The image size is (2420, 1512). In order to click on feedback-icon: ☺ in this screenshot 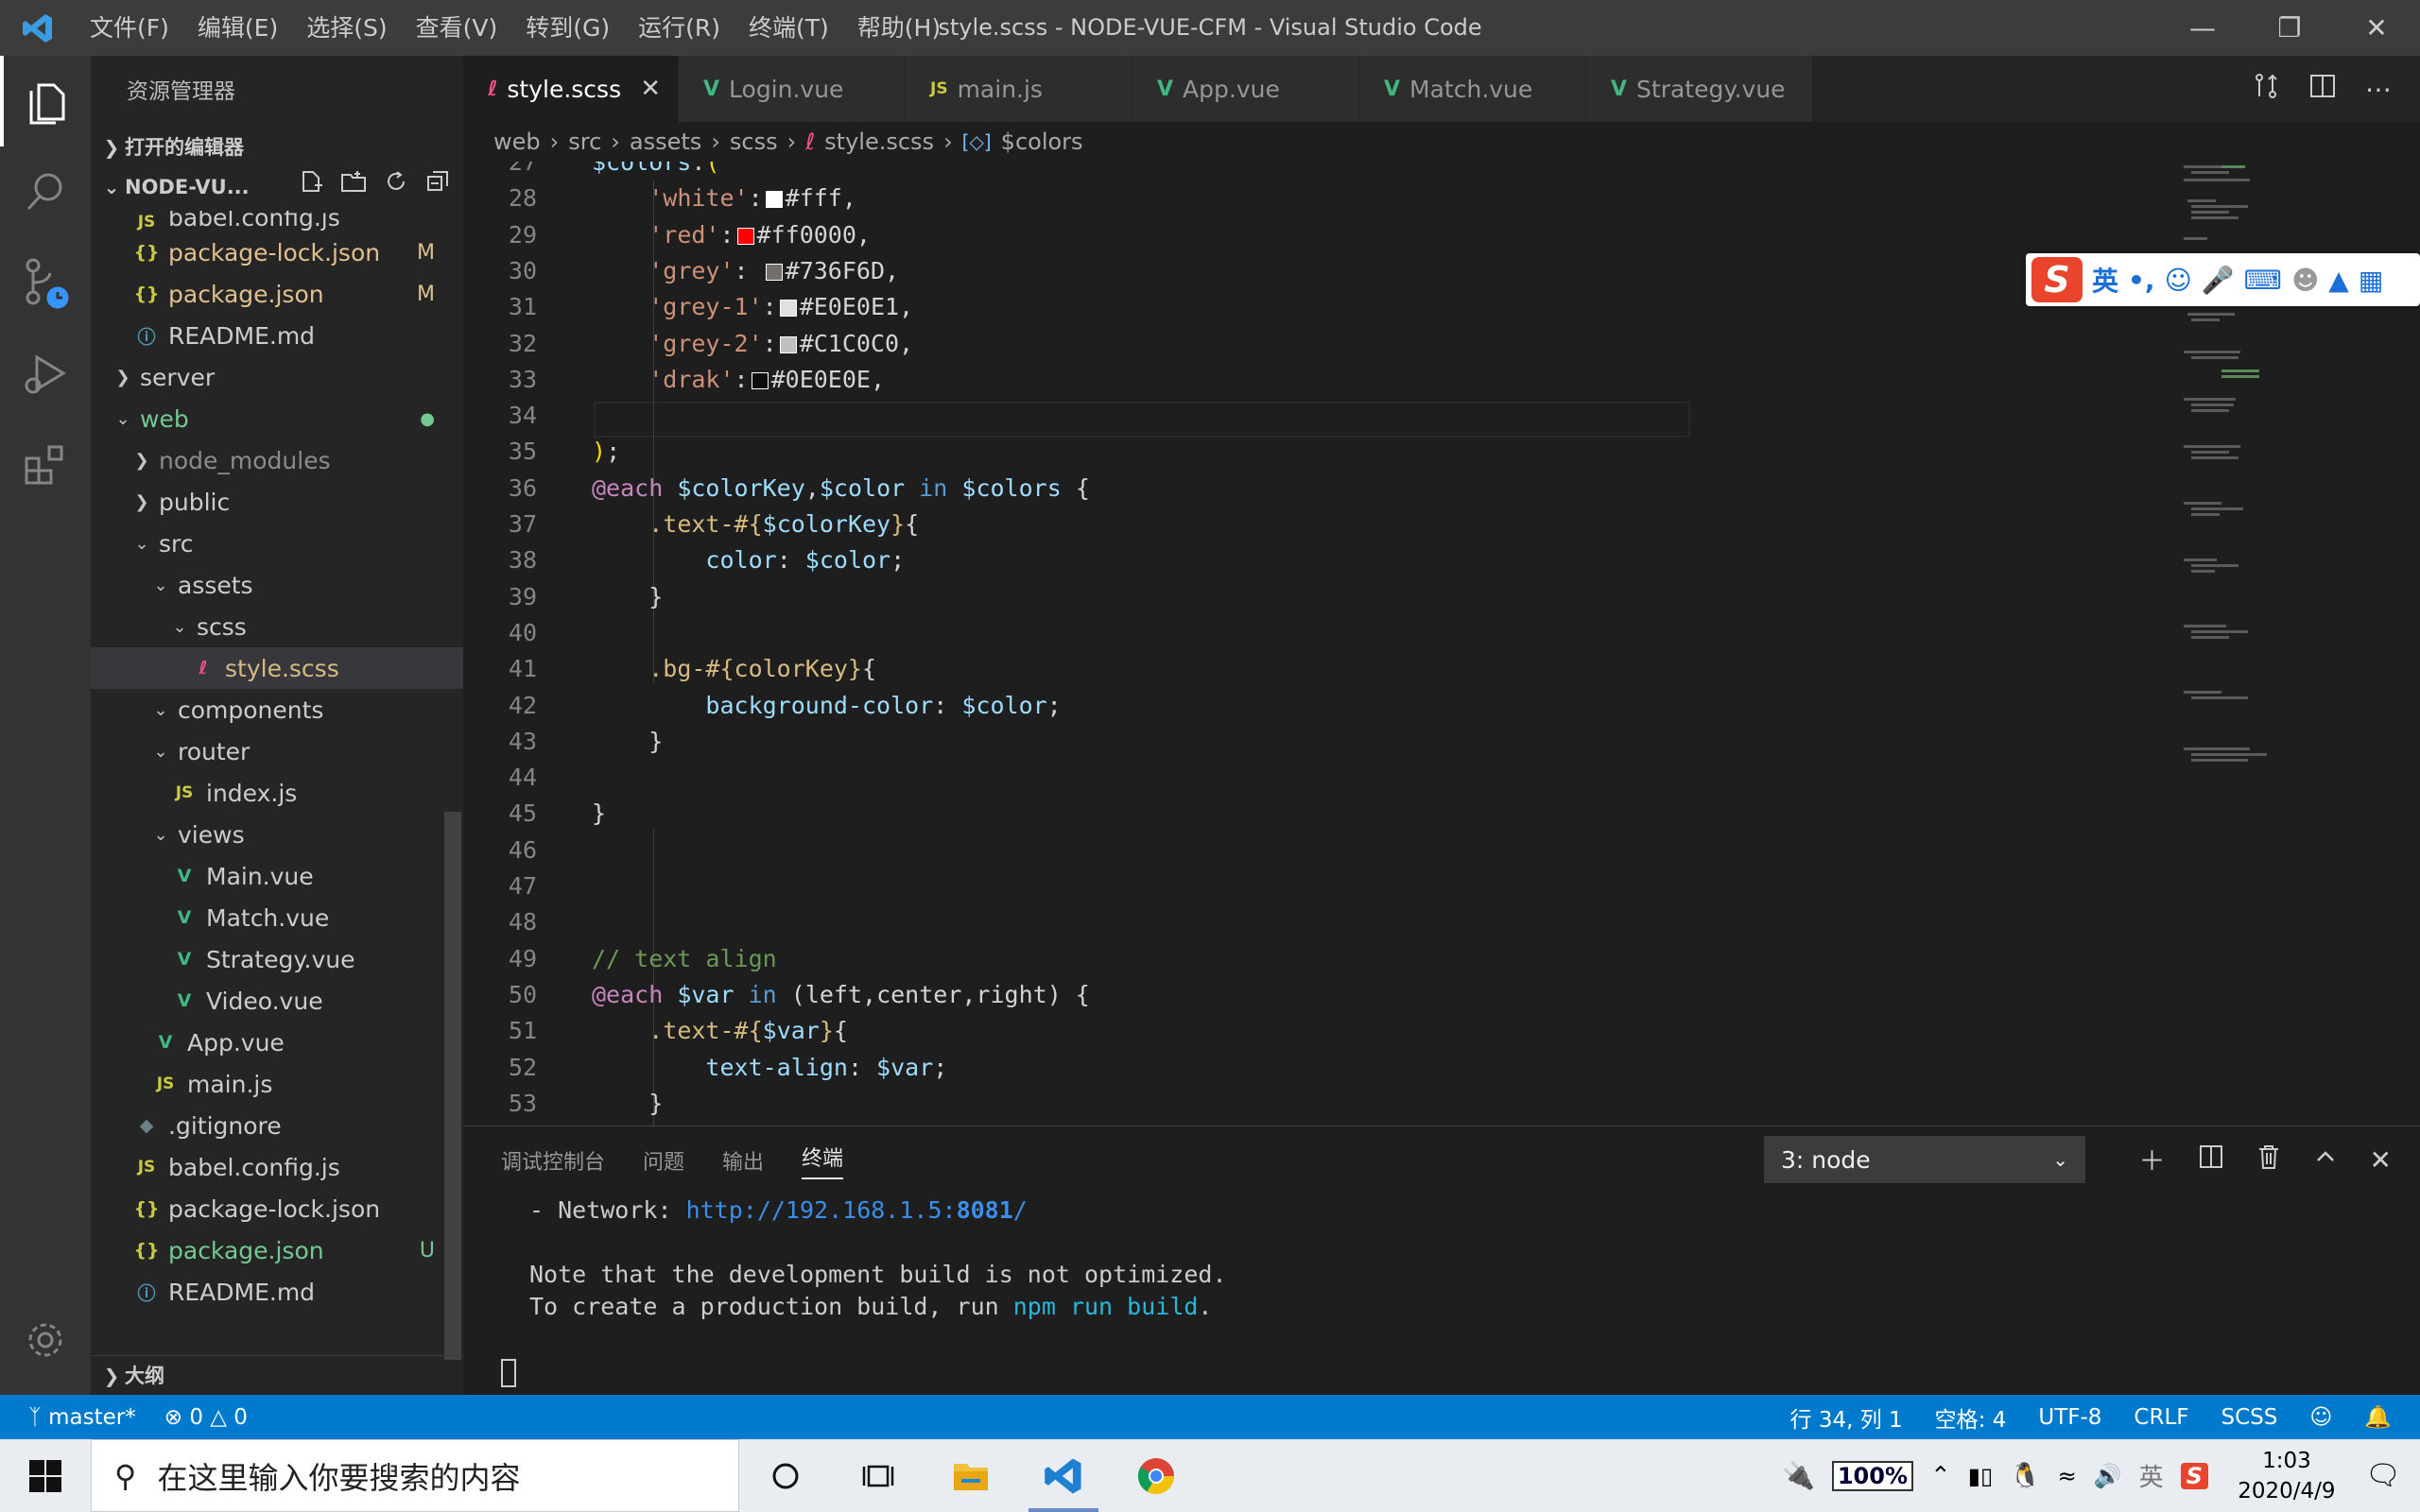, I will do `click(2320, 1417)`.